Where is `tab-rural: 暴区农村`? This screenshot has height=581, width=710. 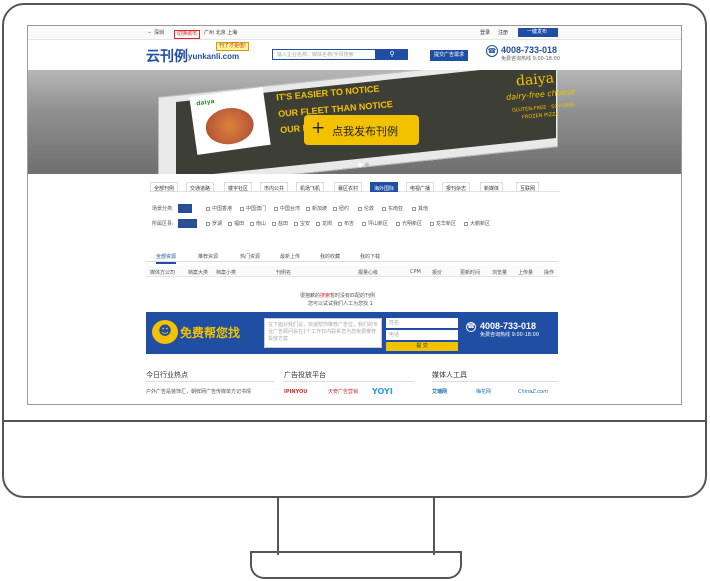 tab-rural: 暴区农村 is located at coordinates (348, 187).